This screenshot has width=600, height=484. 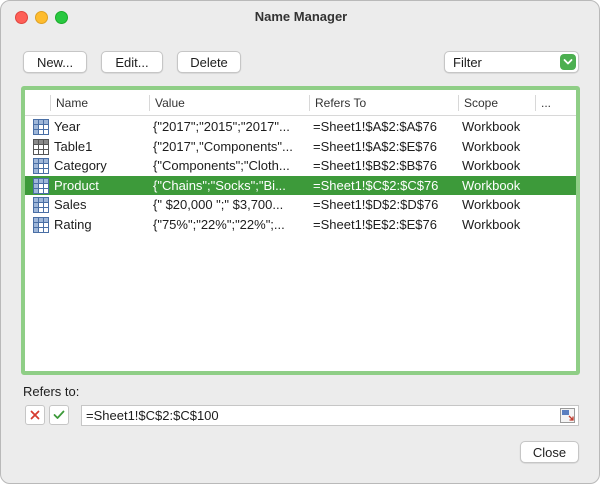 What do you see at coordinates (330, 415) in the screenshot?
I see `refers-to-input: =Sheet1!$C$2:$C$100` at bounding box center [330, 415].